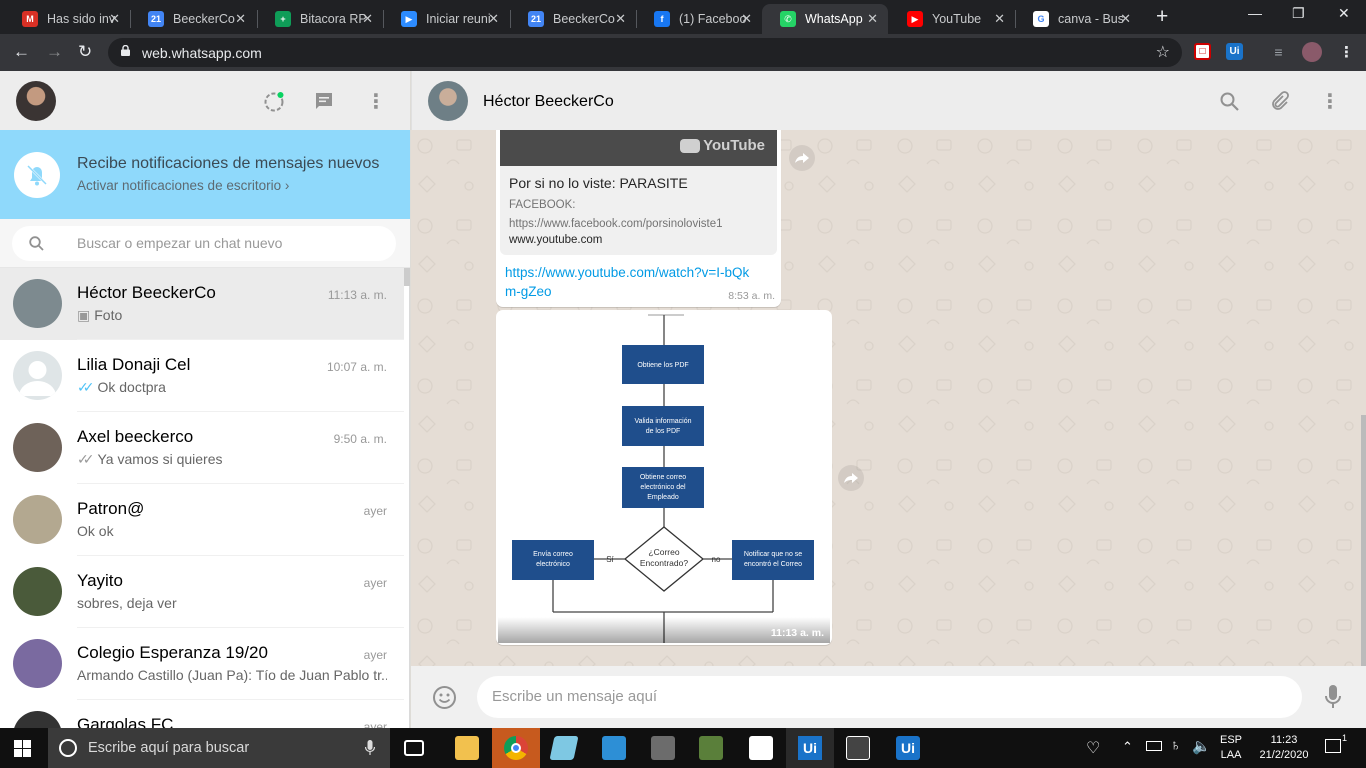  Describe the element at coordinates (1234, 51) in the screenshot. I see `uipath-extension-icon: Ui` at that location.